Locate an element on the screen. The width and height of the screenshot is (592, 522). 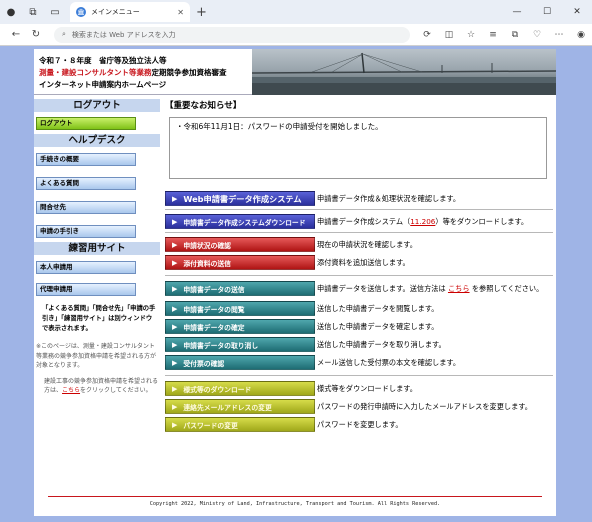
help-contact-button: 問合せ先 is located at coordinates (86, 207).